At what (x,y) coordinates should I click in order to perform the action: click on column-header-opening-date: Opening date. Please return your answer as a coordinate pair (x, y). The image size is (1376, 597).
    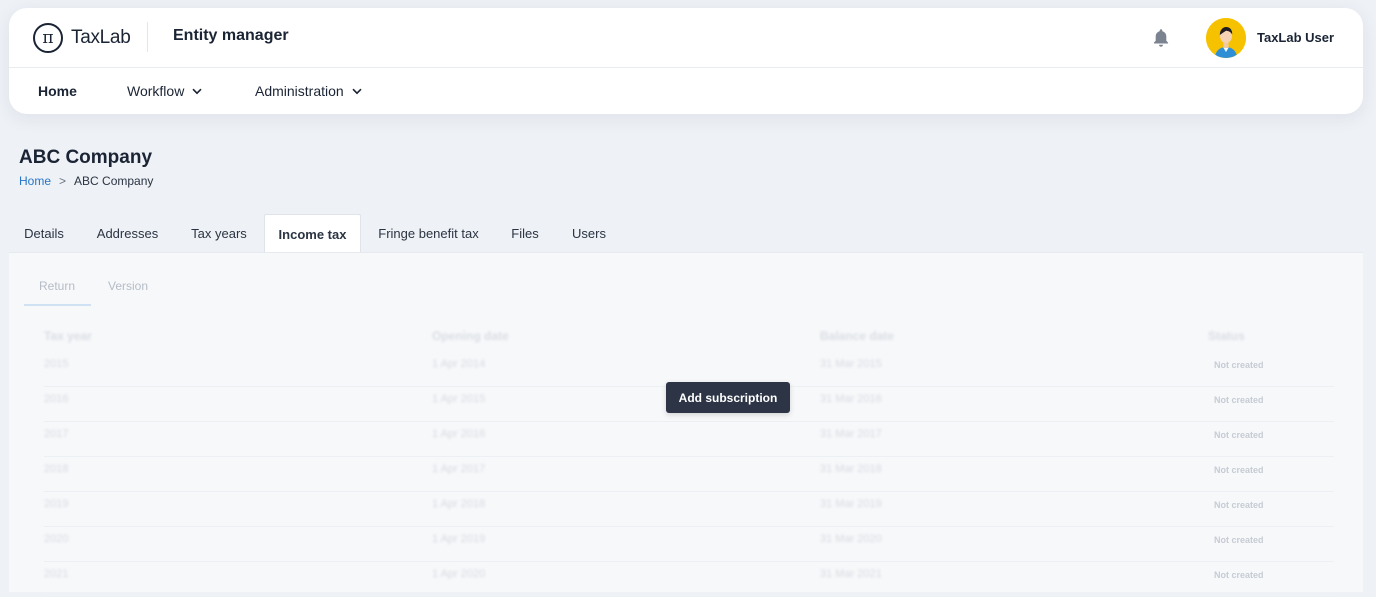
    Looking at the image, I should click on (470, 336).